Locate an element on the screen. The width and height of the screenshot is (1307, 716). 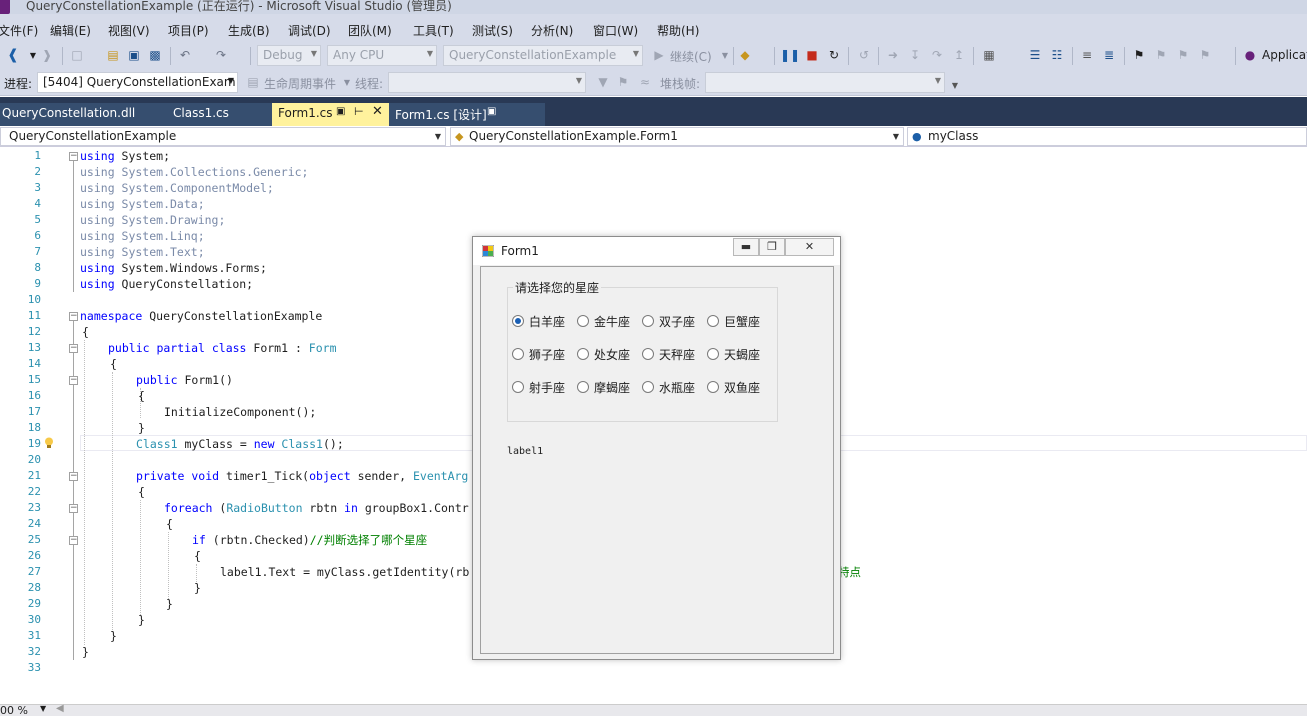
threads-icon: ☰ is located at coordinates (1035, 55).